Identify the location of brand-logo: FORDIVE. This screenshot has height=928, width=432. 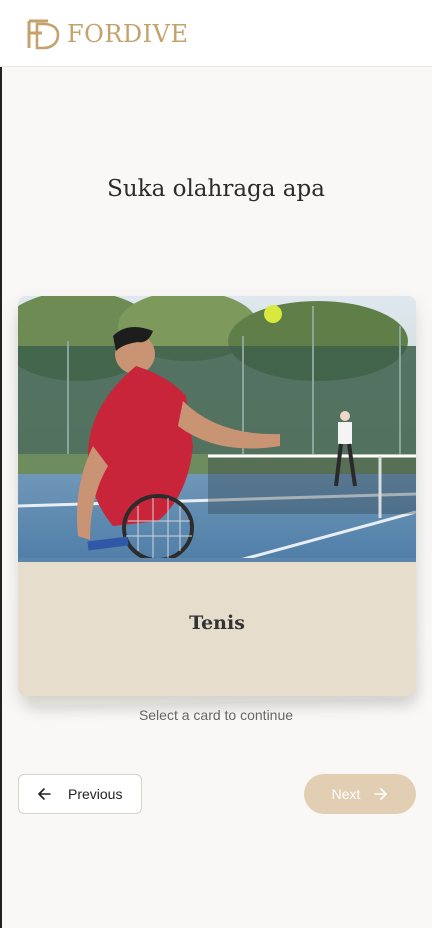
(107, 34).